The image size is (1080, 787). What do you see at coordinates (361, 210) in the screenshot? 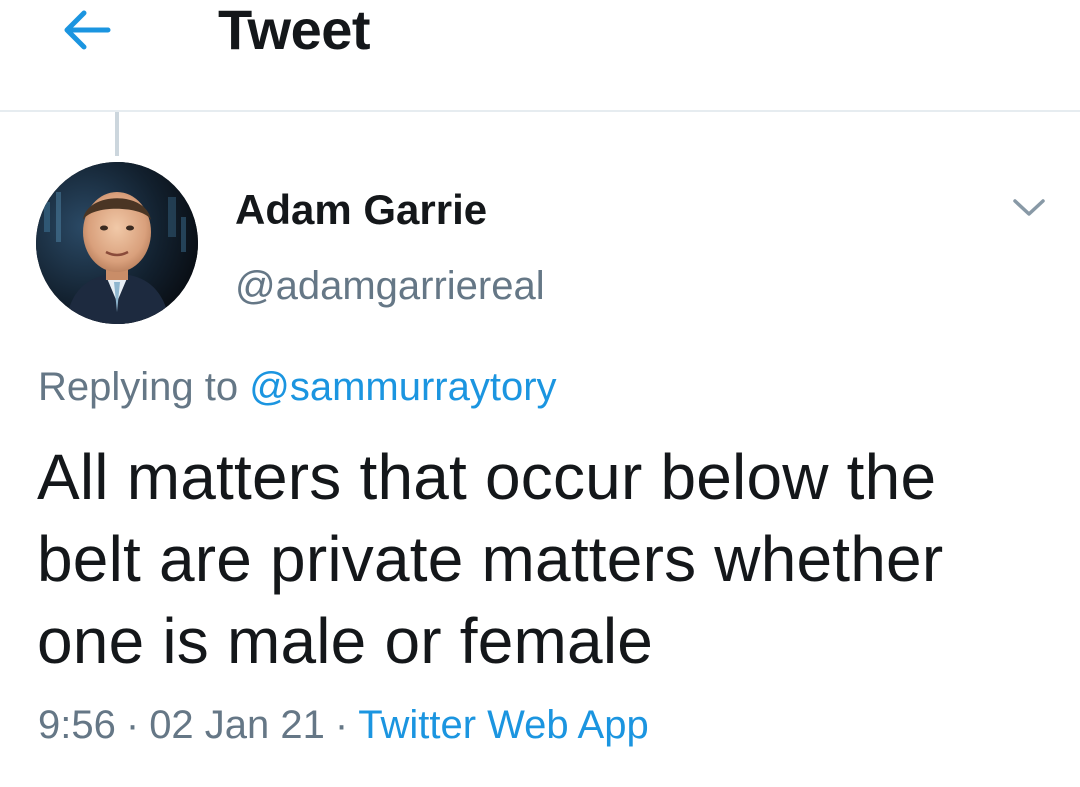
I see `author-display-name: Adam Garrie` at bounding box center [361, 210].